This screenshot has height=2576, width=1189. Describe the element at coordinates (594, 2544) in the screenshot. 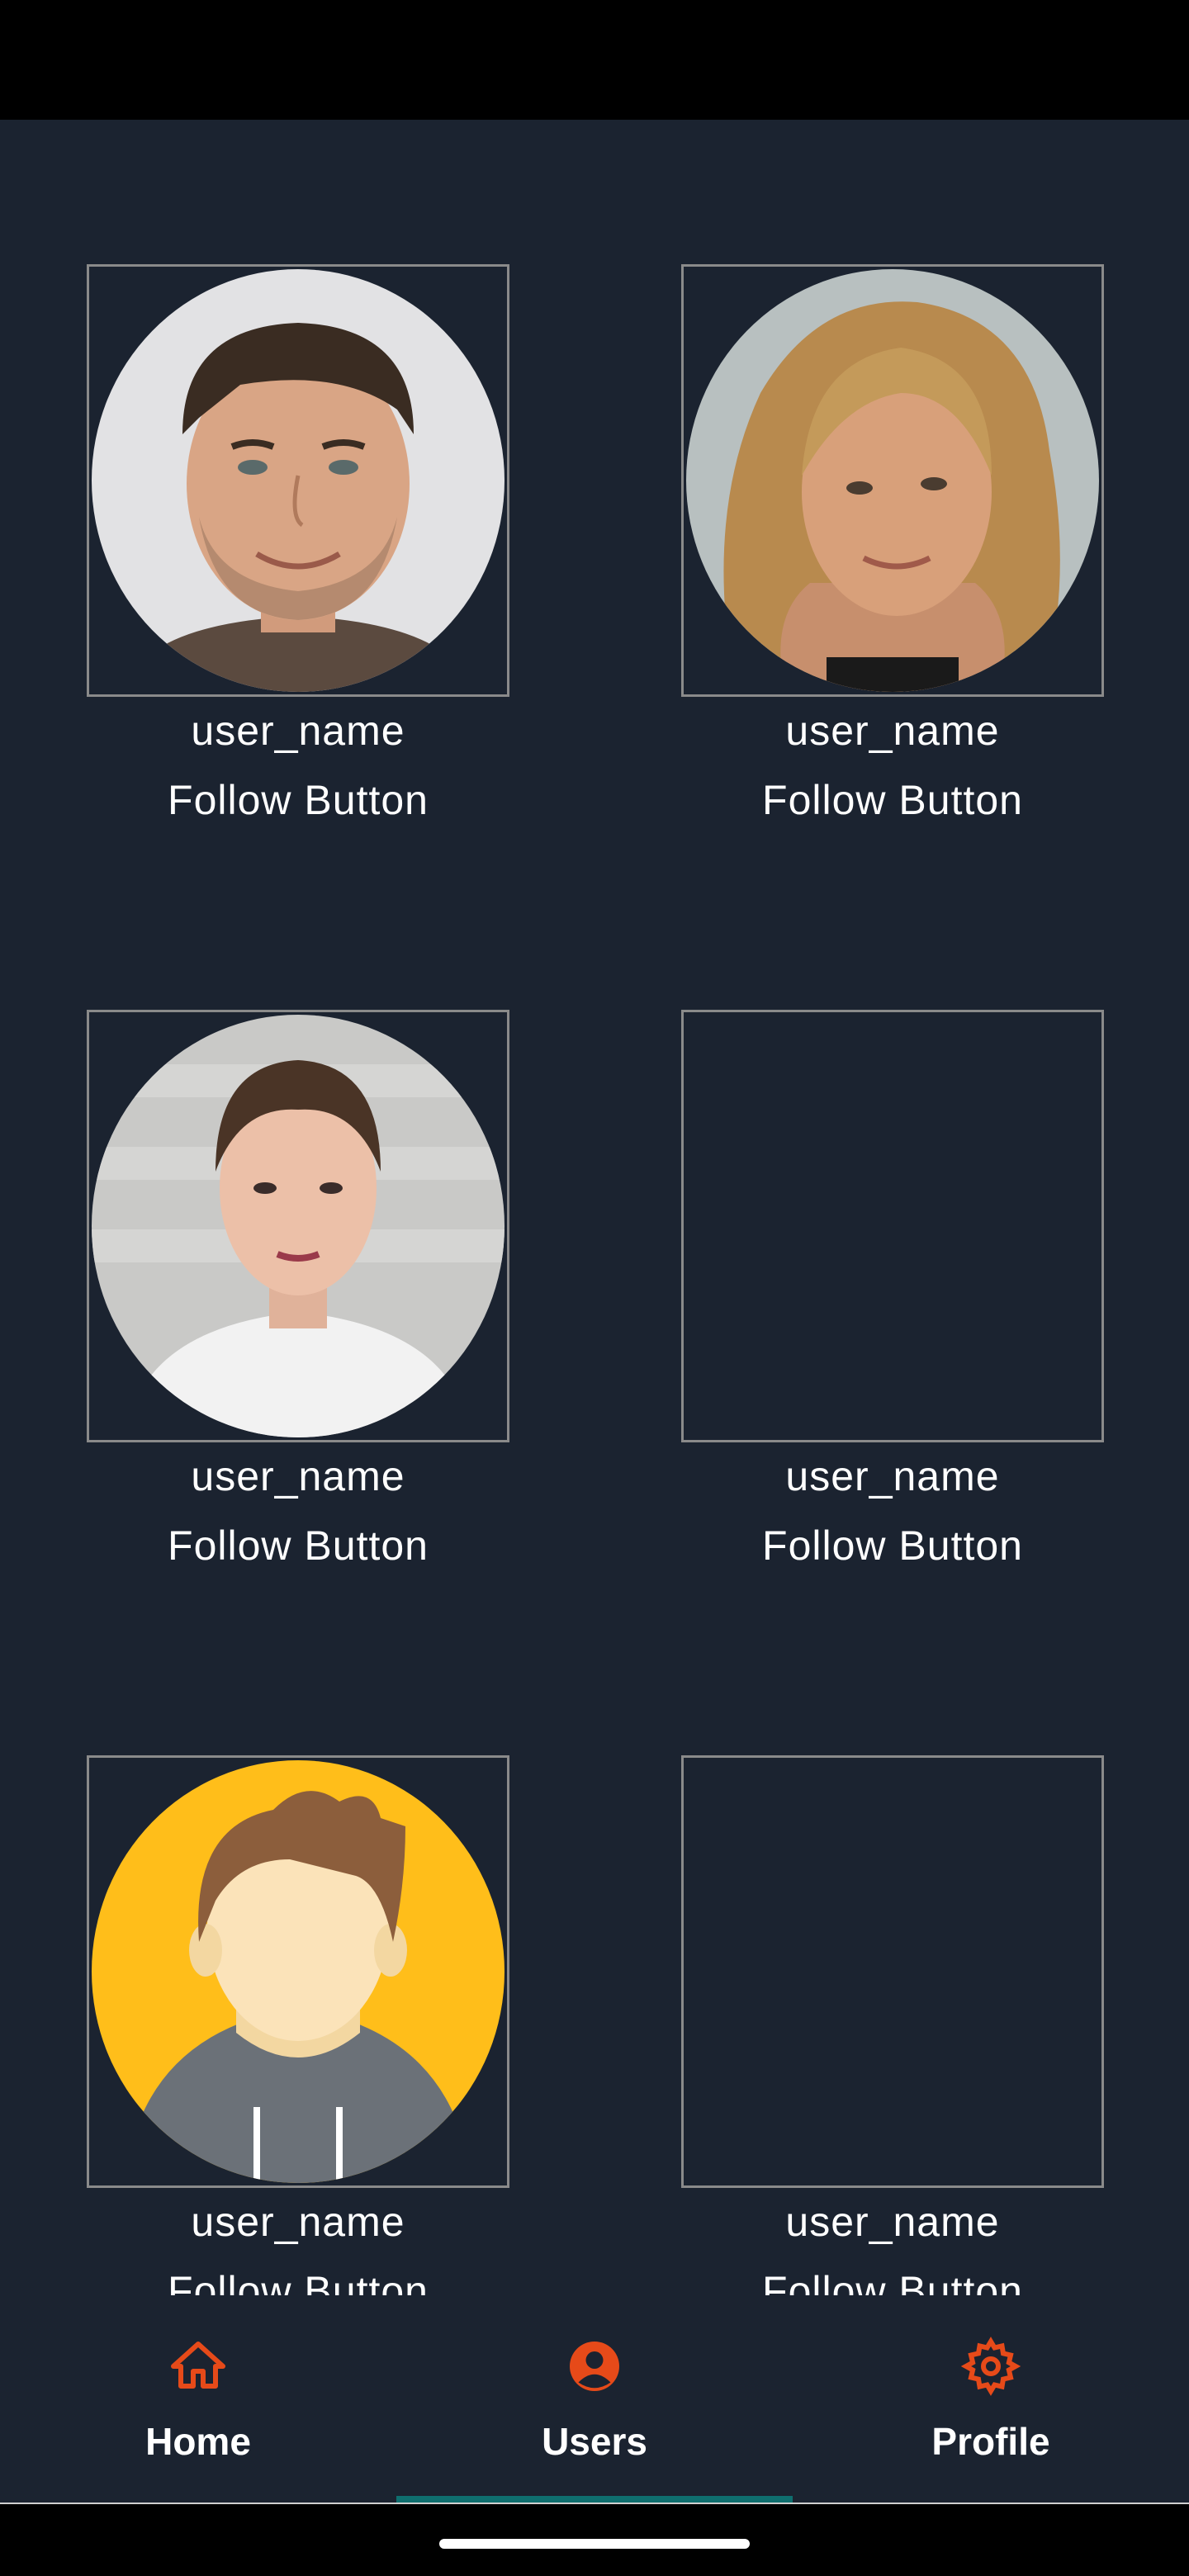

I see `gesture-handle` at that location.